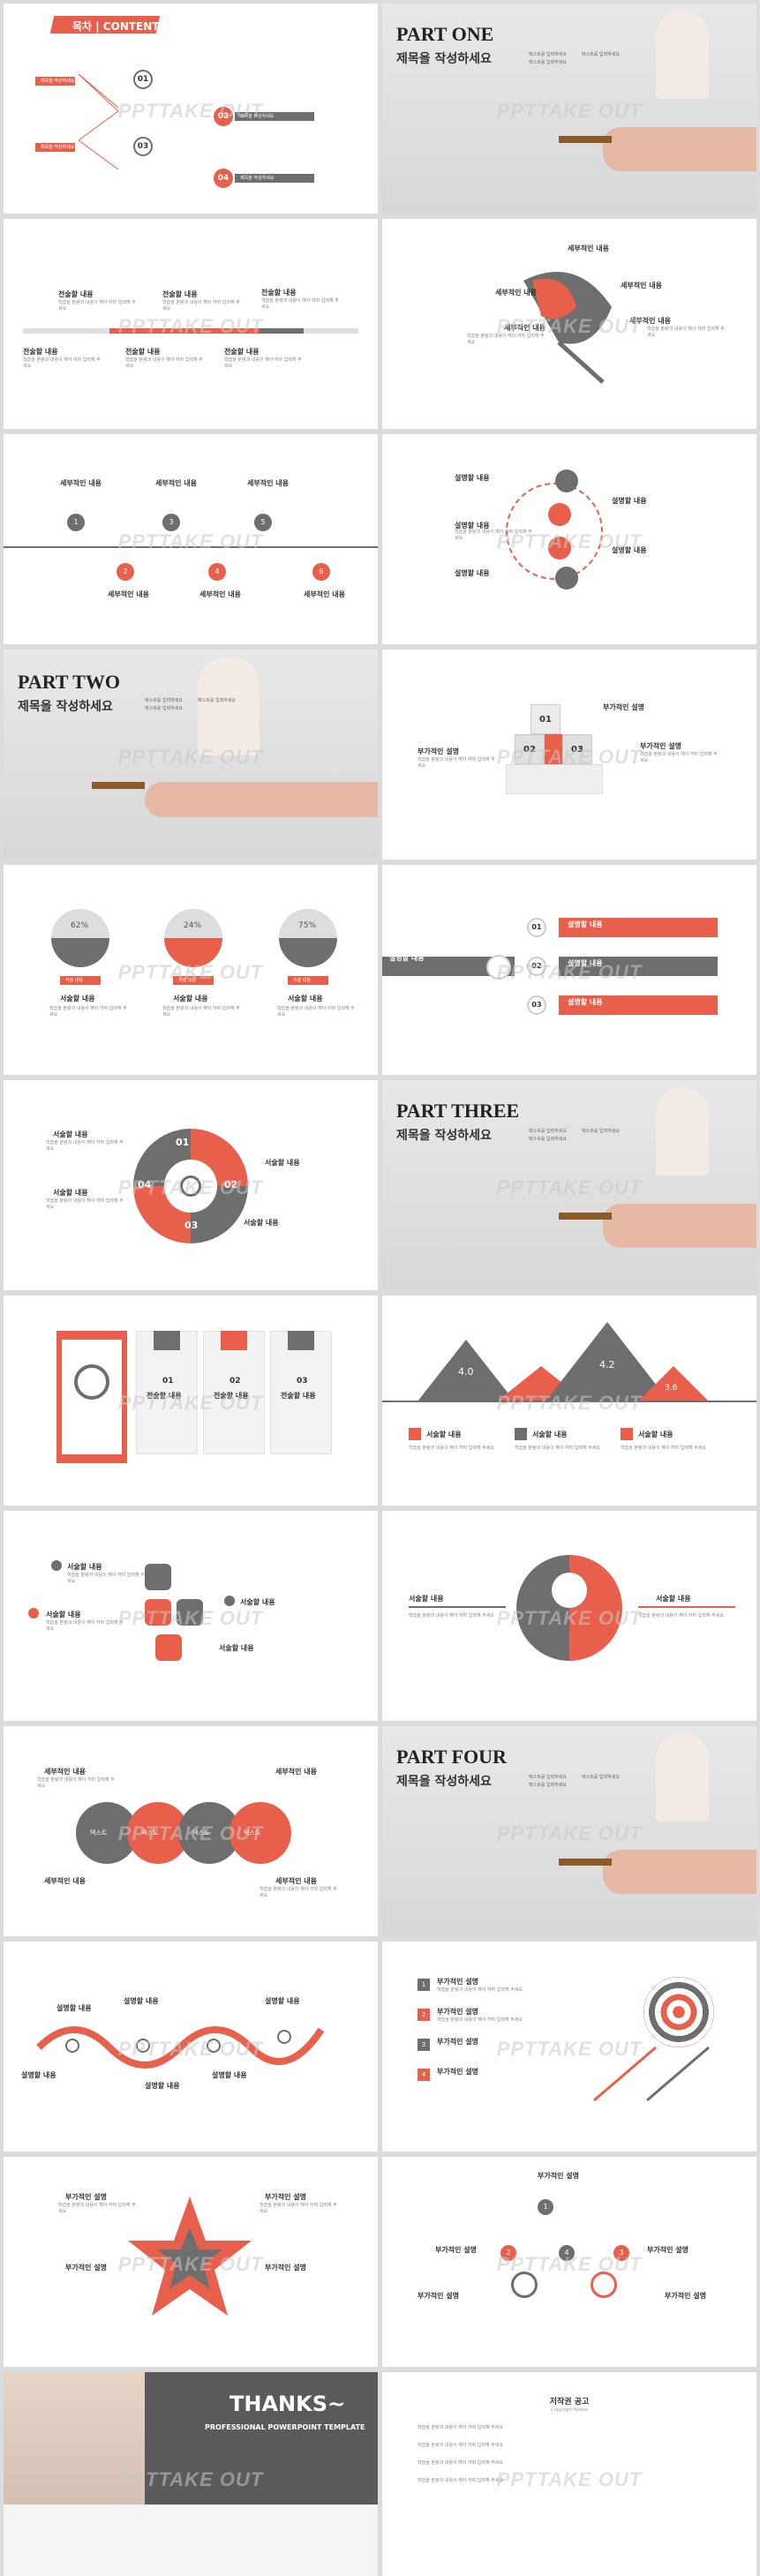 This screenshot has width=760, height=2576. I want to click on dot, so click(33, 1613).